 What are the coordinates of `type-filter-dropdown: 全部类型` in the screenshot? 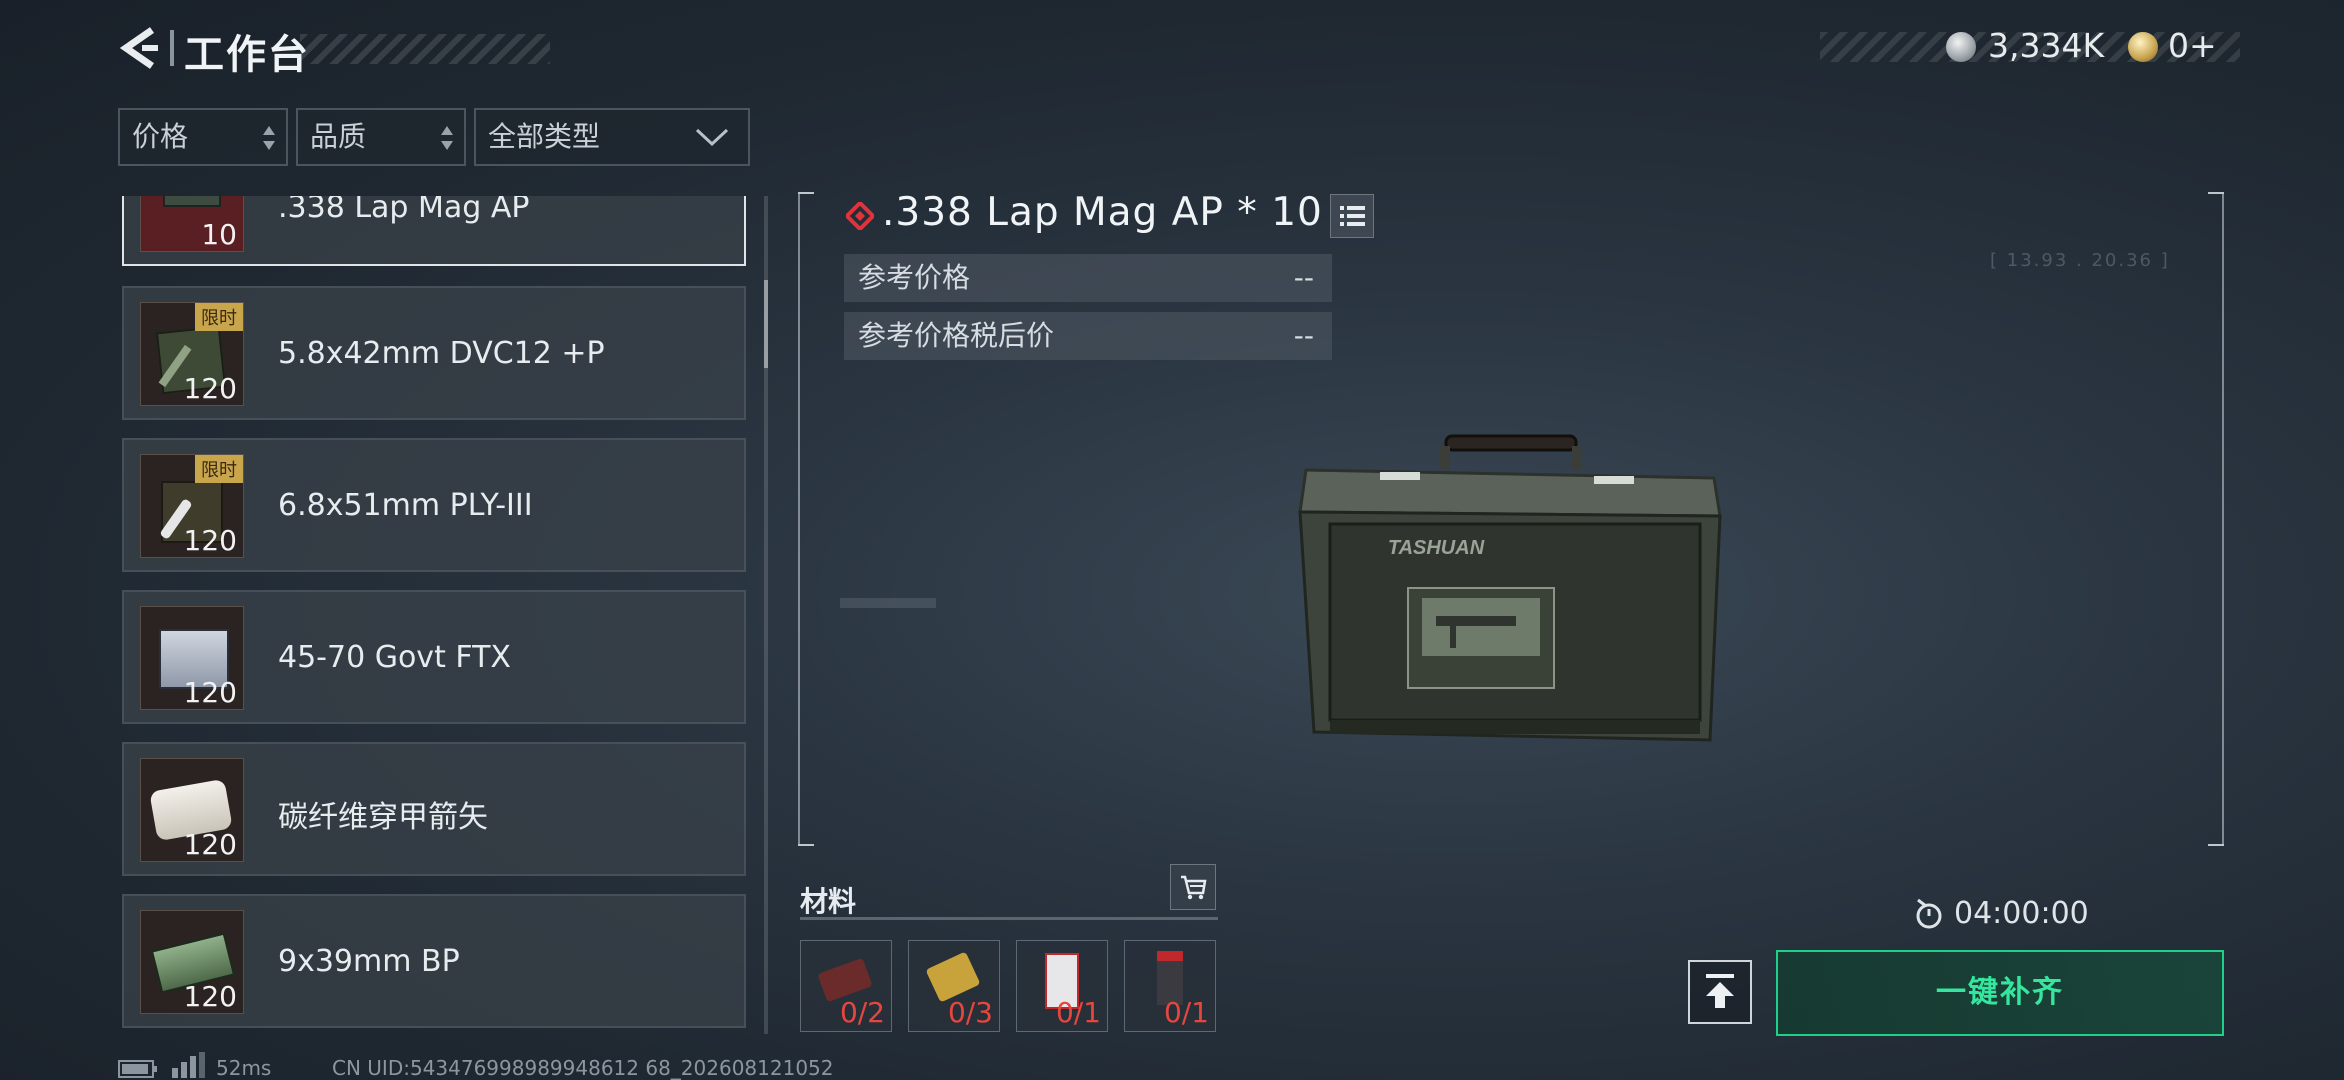 It's located at (612, 137).